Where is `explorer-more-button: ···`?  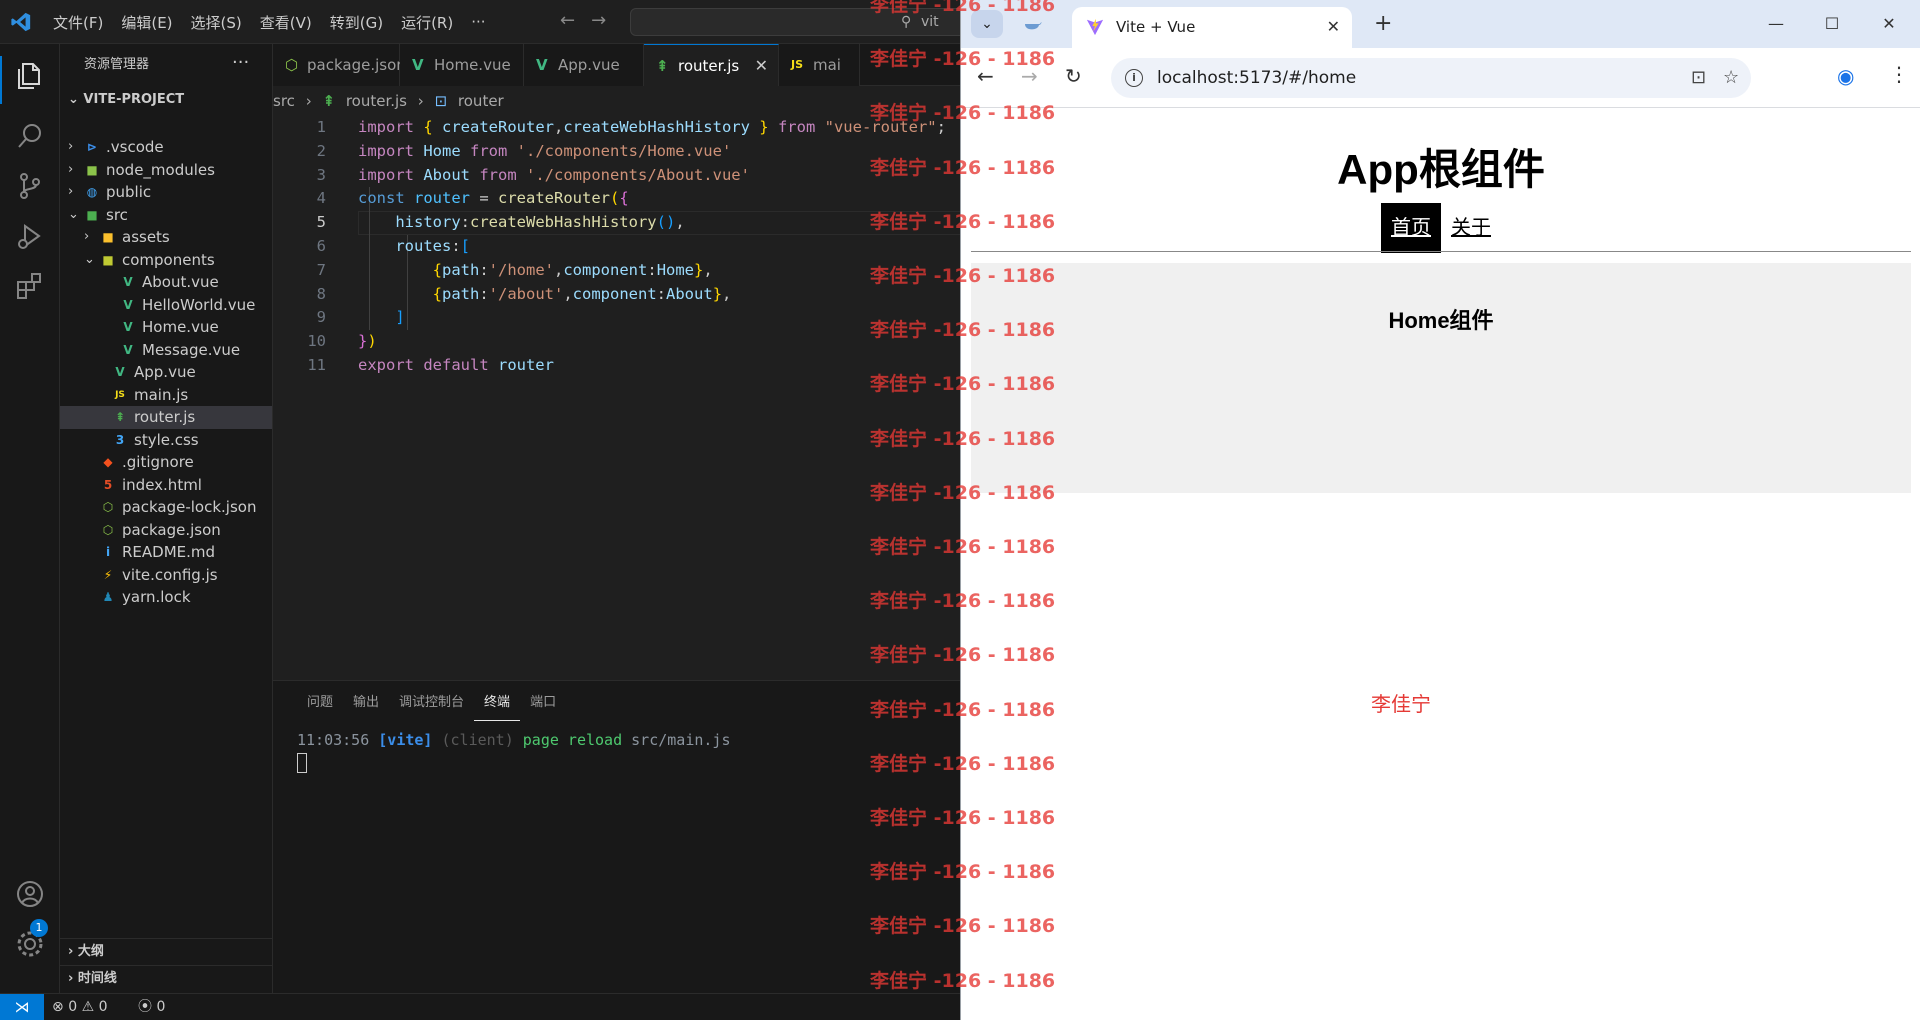
explorer-more-button: ··· is located at coordinates (240, 65).